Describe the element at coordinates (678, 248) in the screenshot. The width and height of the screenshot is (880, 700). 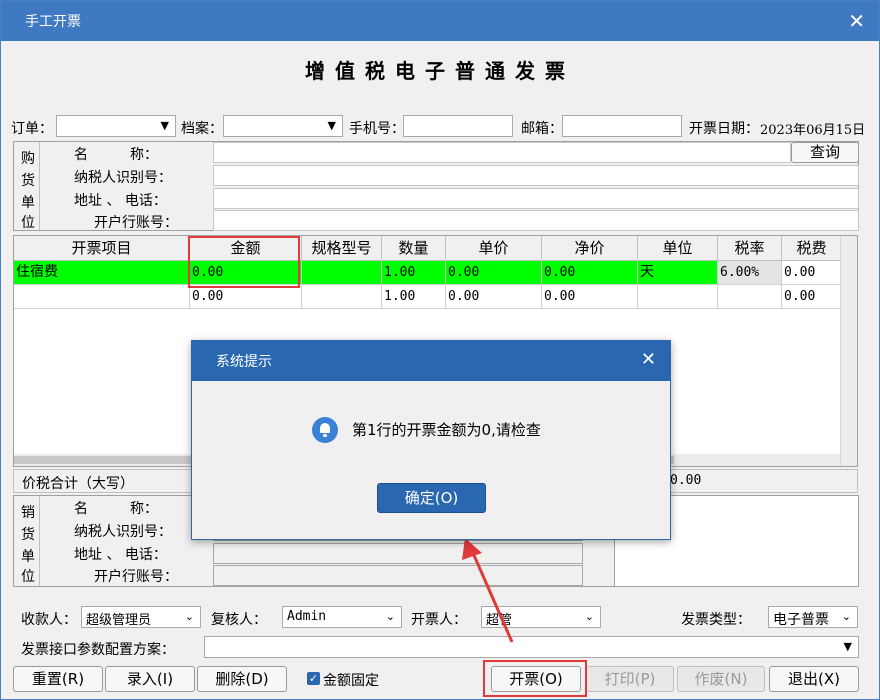
I see `col-header-unit: 单位` at that location.